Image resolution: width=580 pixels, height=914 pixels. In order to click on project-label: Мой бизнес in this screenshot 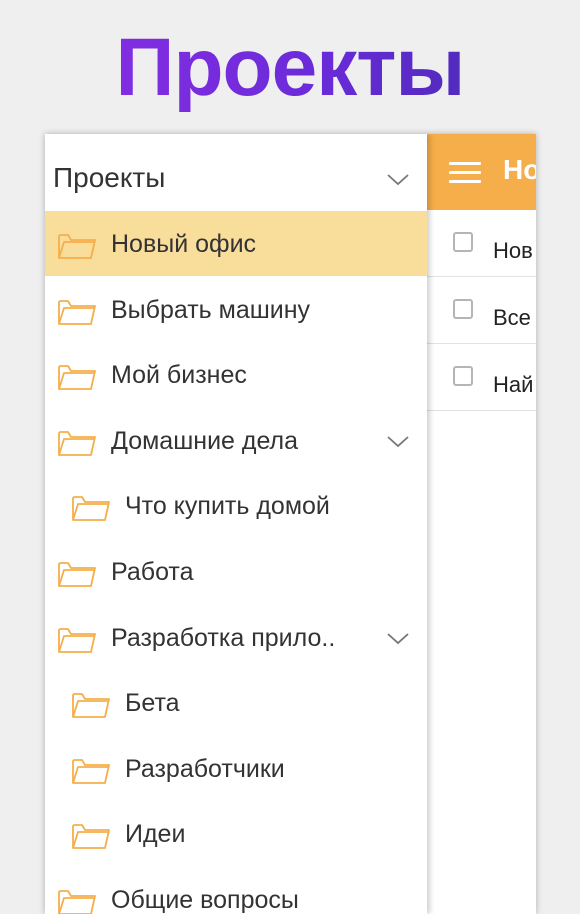, I will do `click(179, 375)`.